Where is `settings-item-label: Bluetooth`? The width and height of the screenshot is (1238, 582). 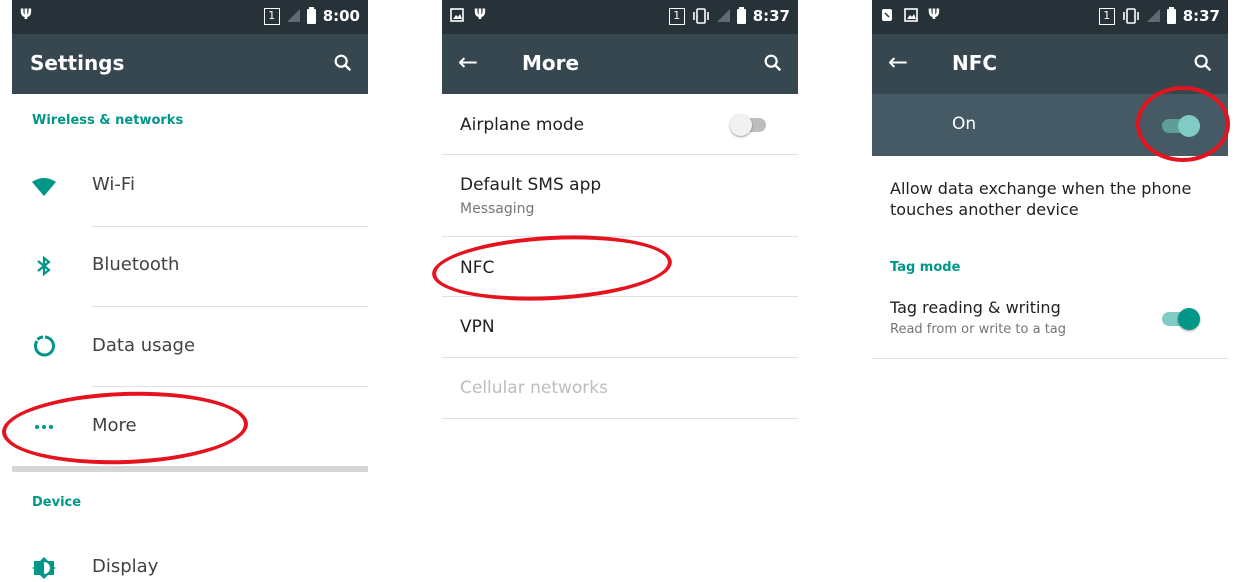 settings-item-label: Bluetooth is located at coordinates (136, 264).